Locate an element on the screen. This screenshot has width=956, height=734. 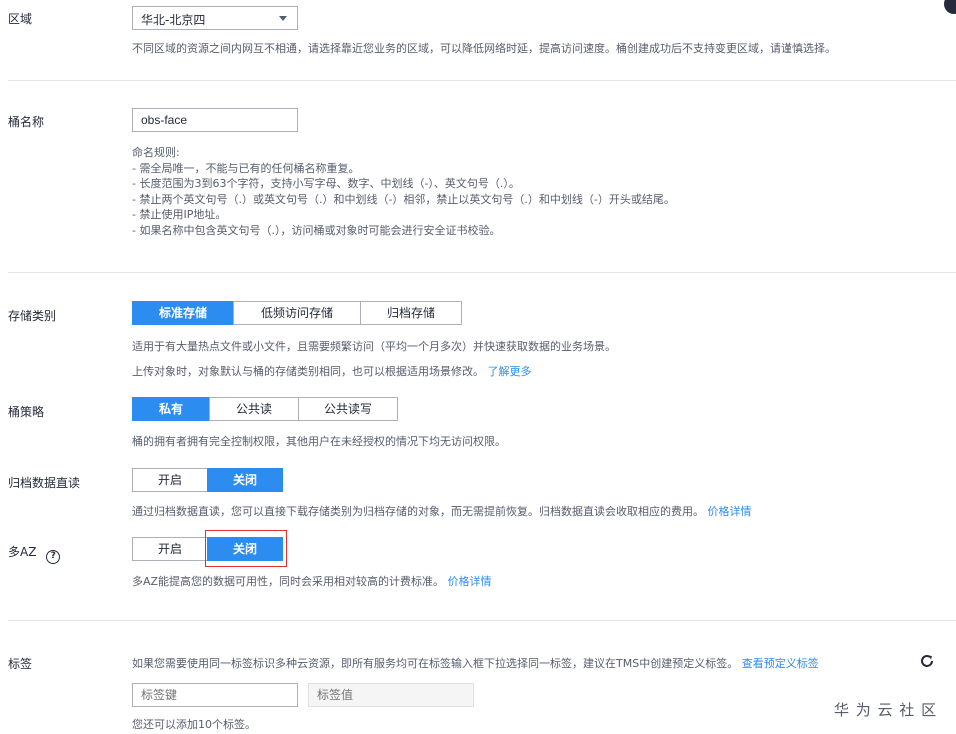
bucket-policy-selector: 私有 公共读 公共读写 is located at coordinates (265, 409).